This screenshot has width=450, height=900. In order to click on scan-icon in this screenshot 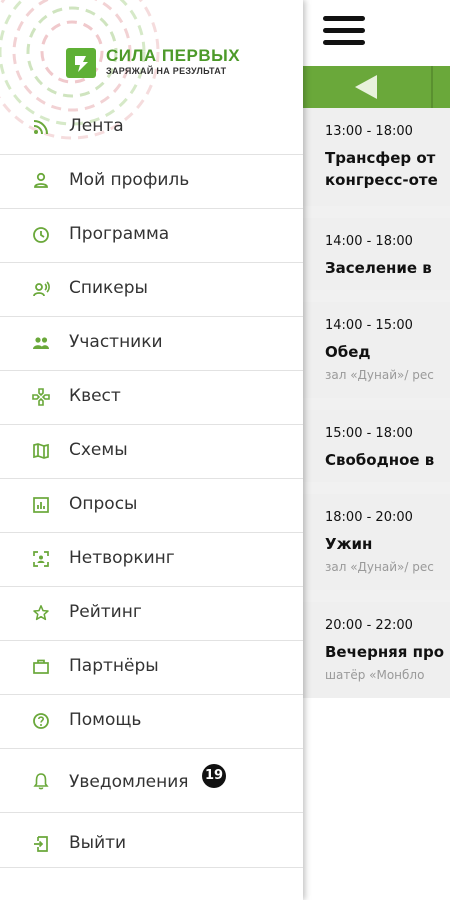, I will do `click(41, 559)`.